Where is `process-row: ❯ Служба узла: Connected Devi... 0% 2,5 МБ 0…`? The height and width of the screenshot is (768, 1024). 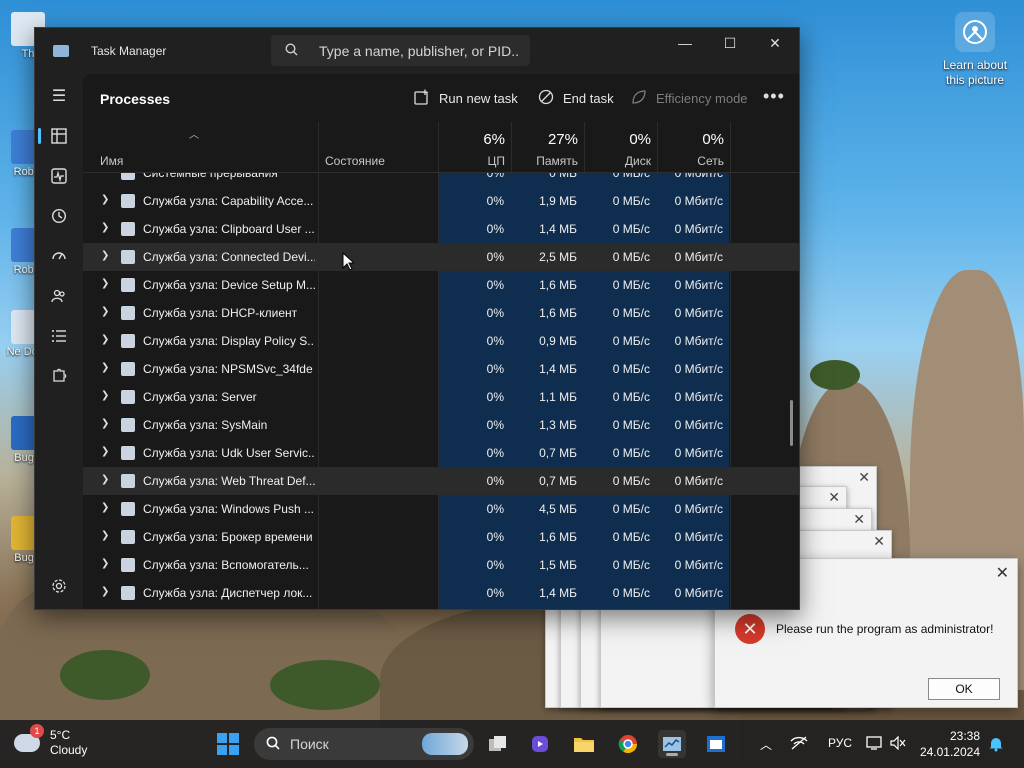 process-row: ❯ Служба узла: Connected Devi... 0% 2,5 МБ 0… is located at coordinates (441, 257).